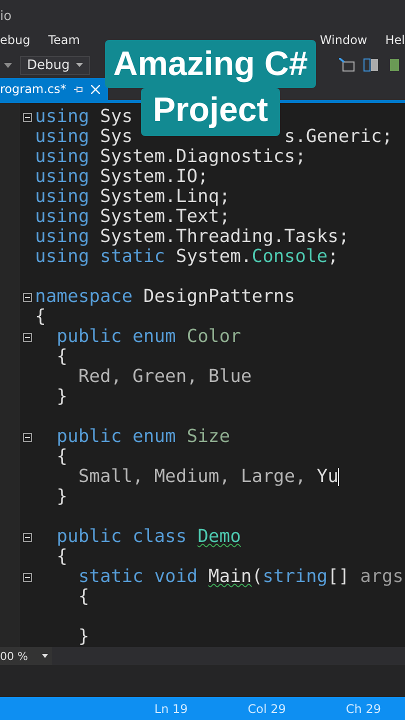  What do you see at coordinates (121, 177) in the screenshot?
I see `code-line: using System.IO;` at bounding box center [121, 177].